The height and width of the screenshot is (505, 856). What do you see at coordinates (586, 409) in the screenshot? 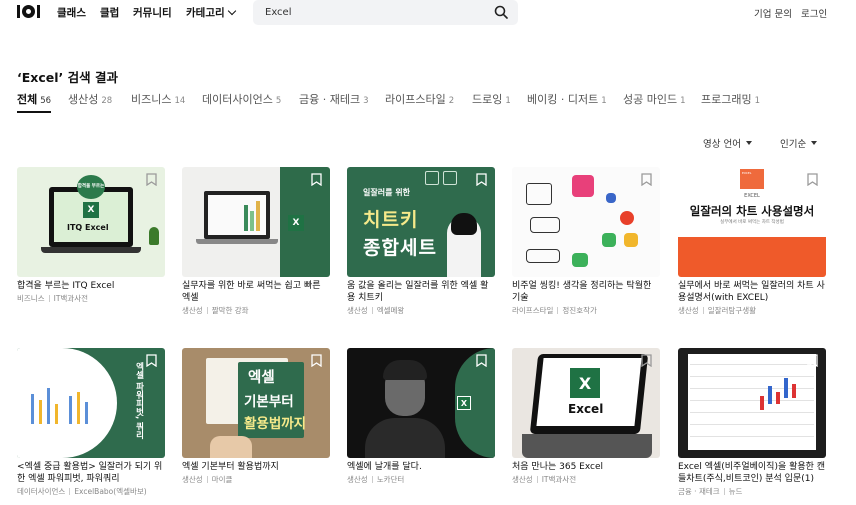
I see `thumb-title-text: Excel` at bounding box center [586, 409].